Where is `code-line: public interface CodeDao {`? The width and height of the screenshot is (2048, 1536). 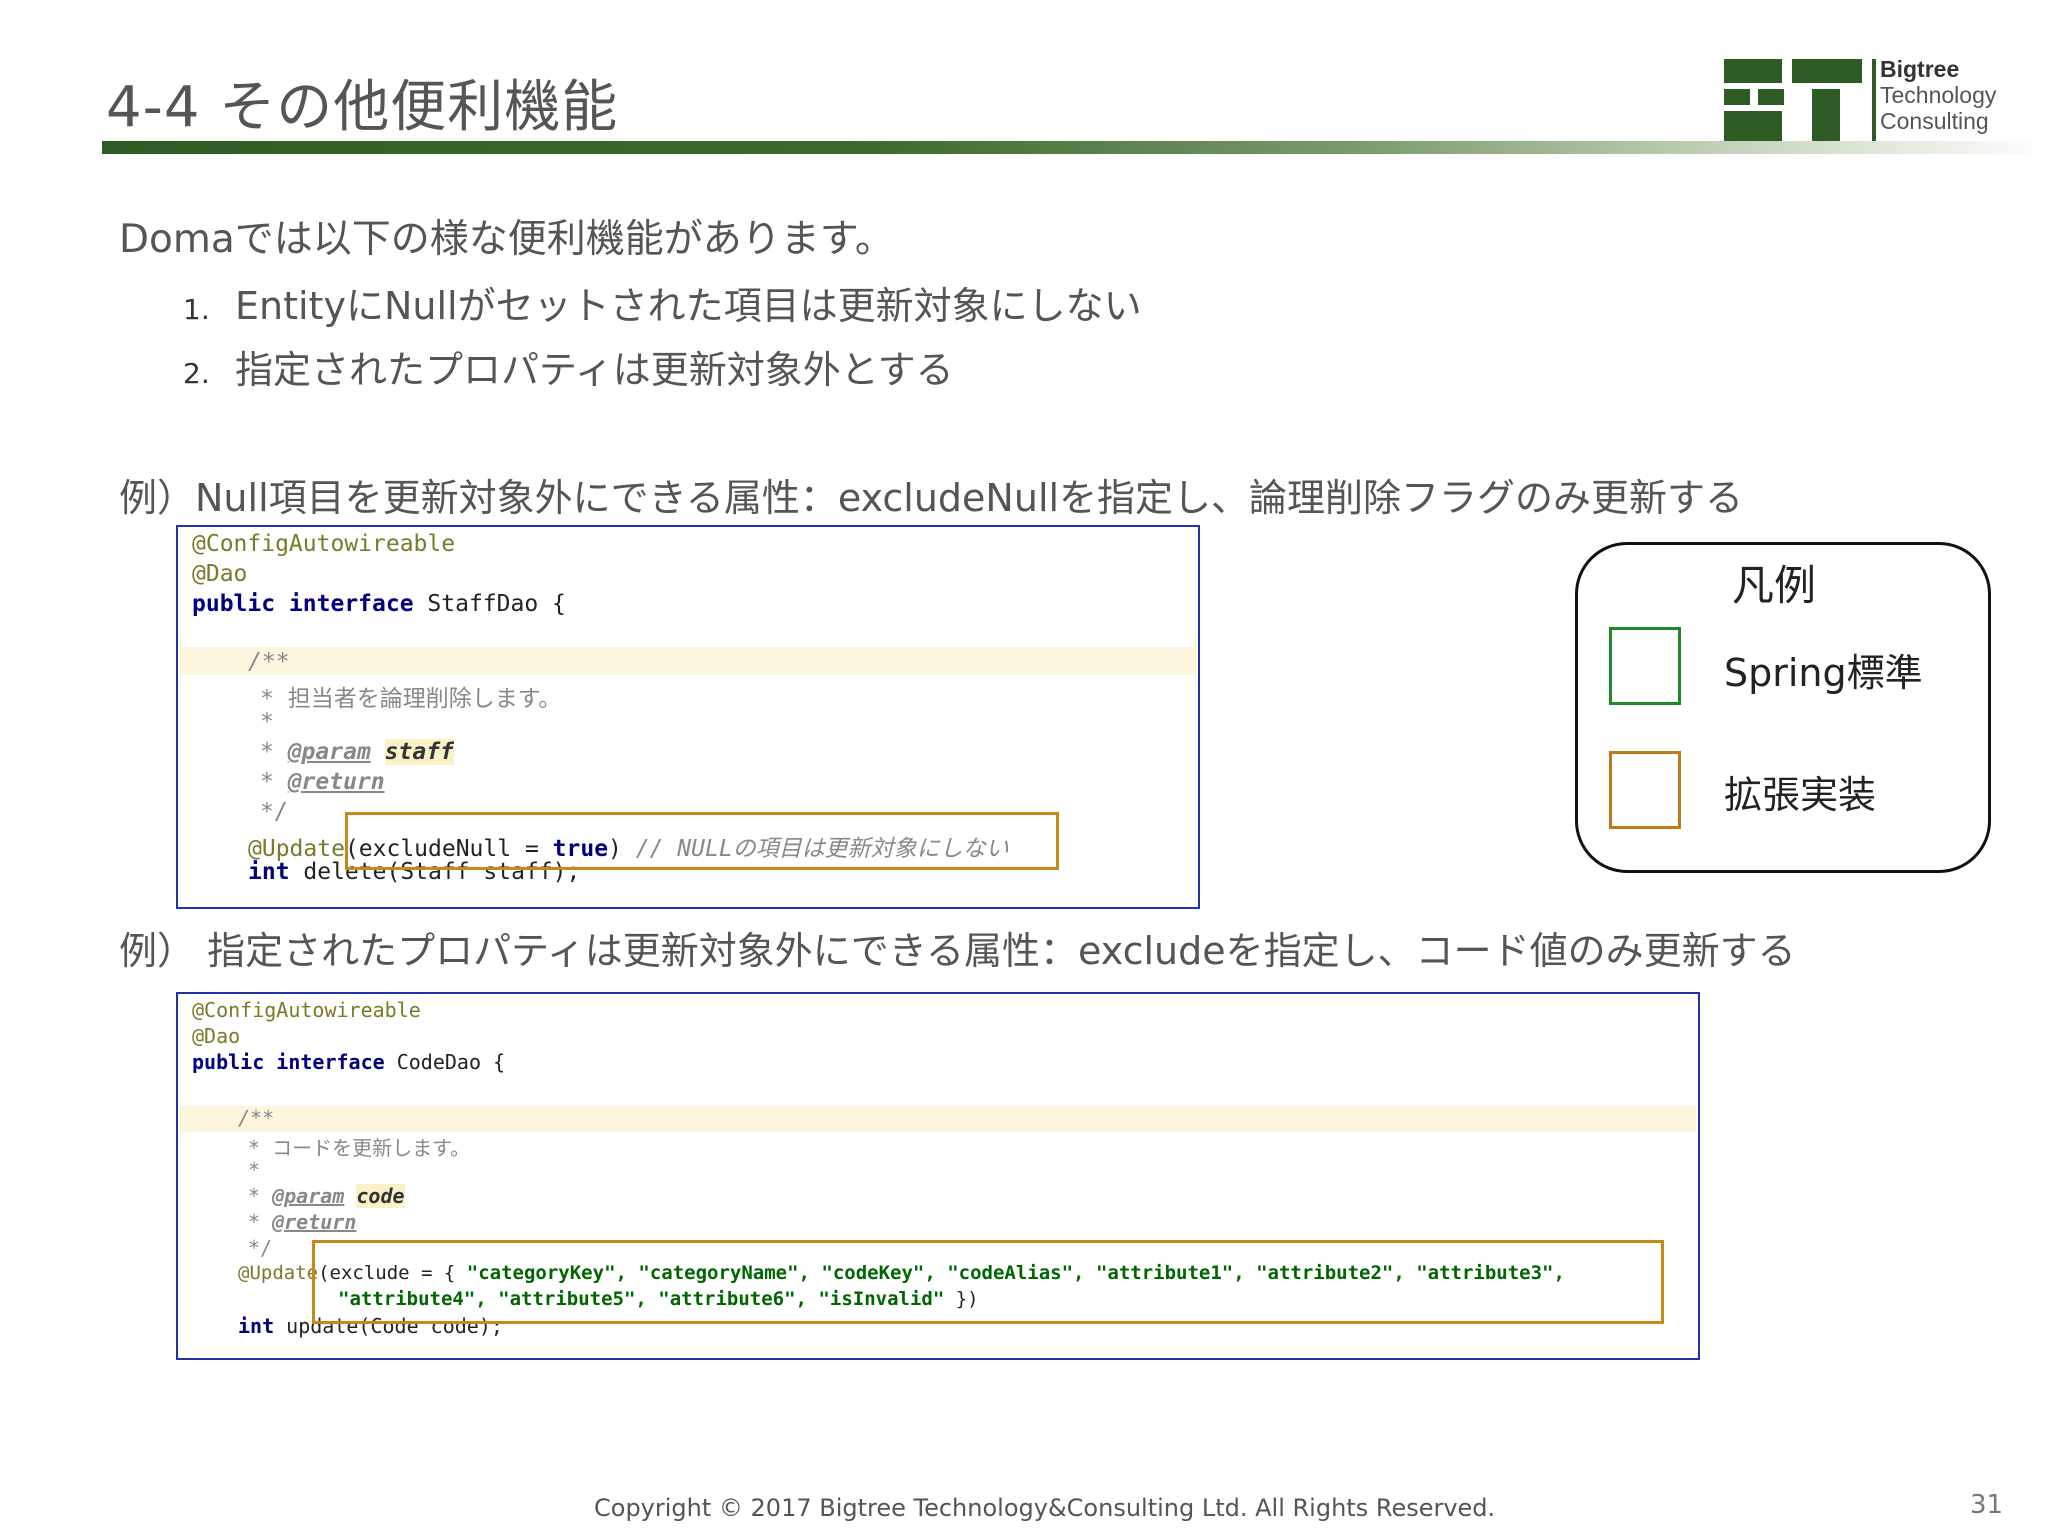
code-line: public interface CodeDao { is located at coordinates (349, 1062).